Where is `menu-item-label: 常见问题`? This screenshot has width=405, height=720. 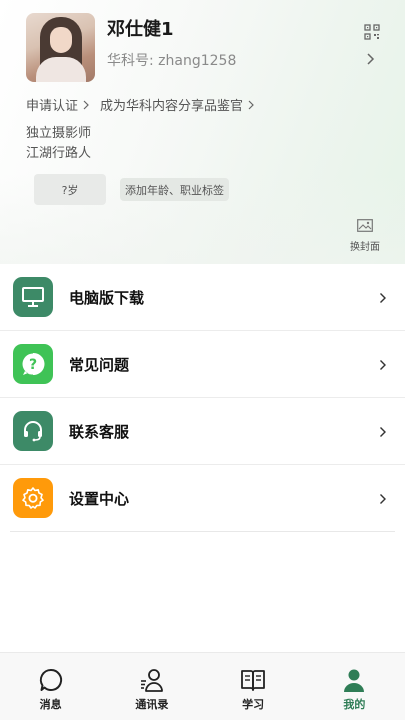 menu-item-label: 常见问题 is located at coordinates (99, 364).